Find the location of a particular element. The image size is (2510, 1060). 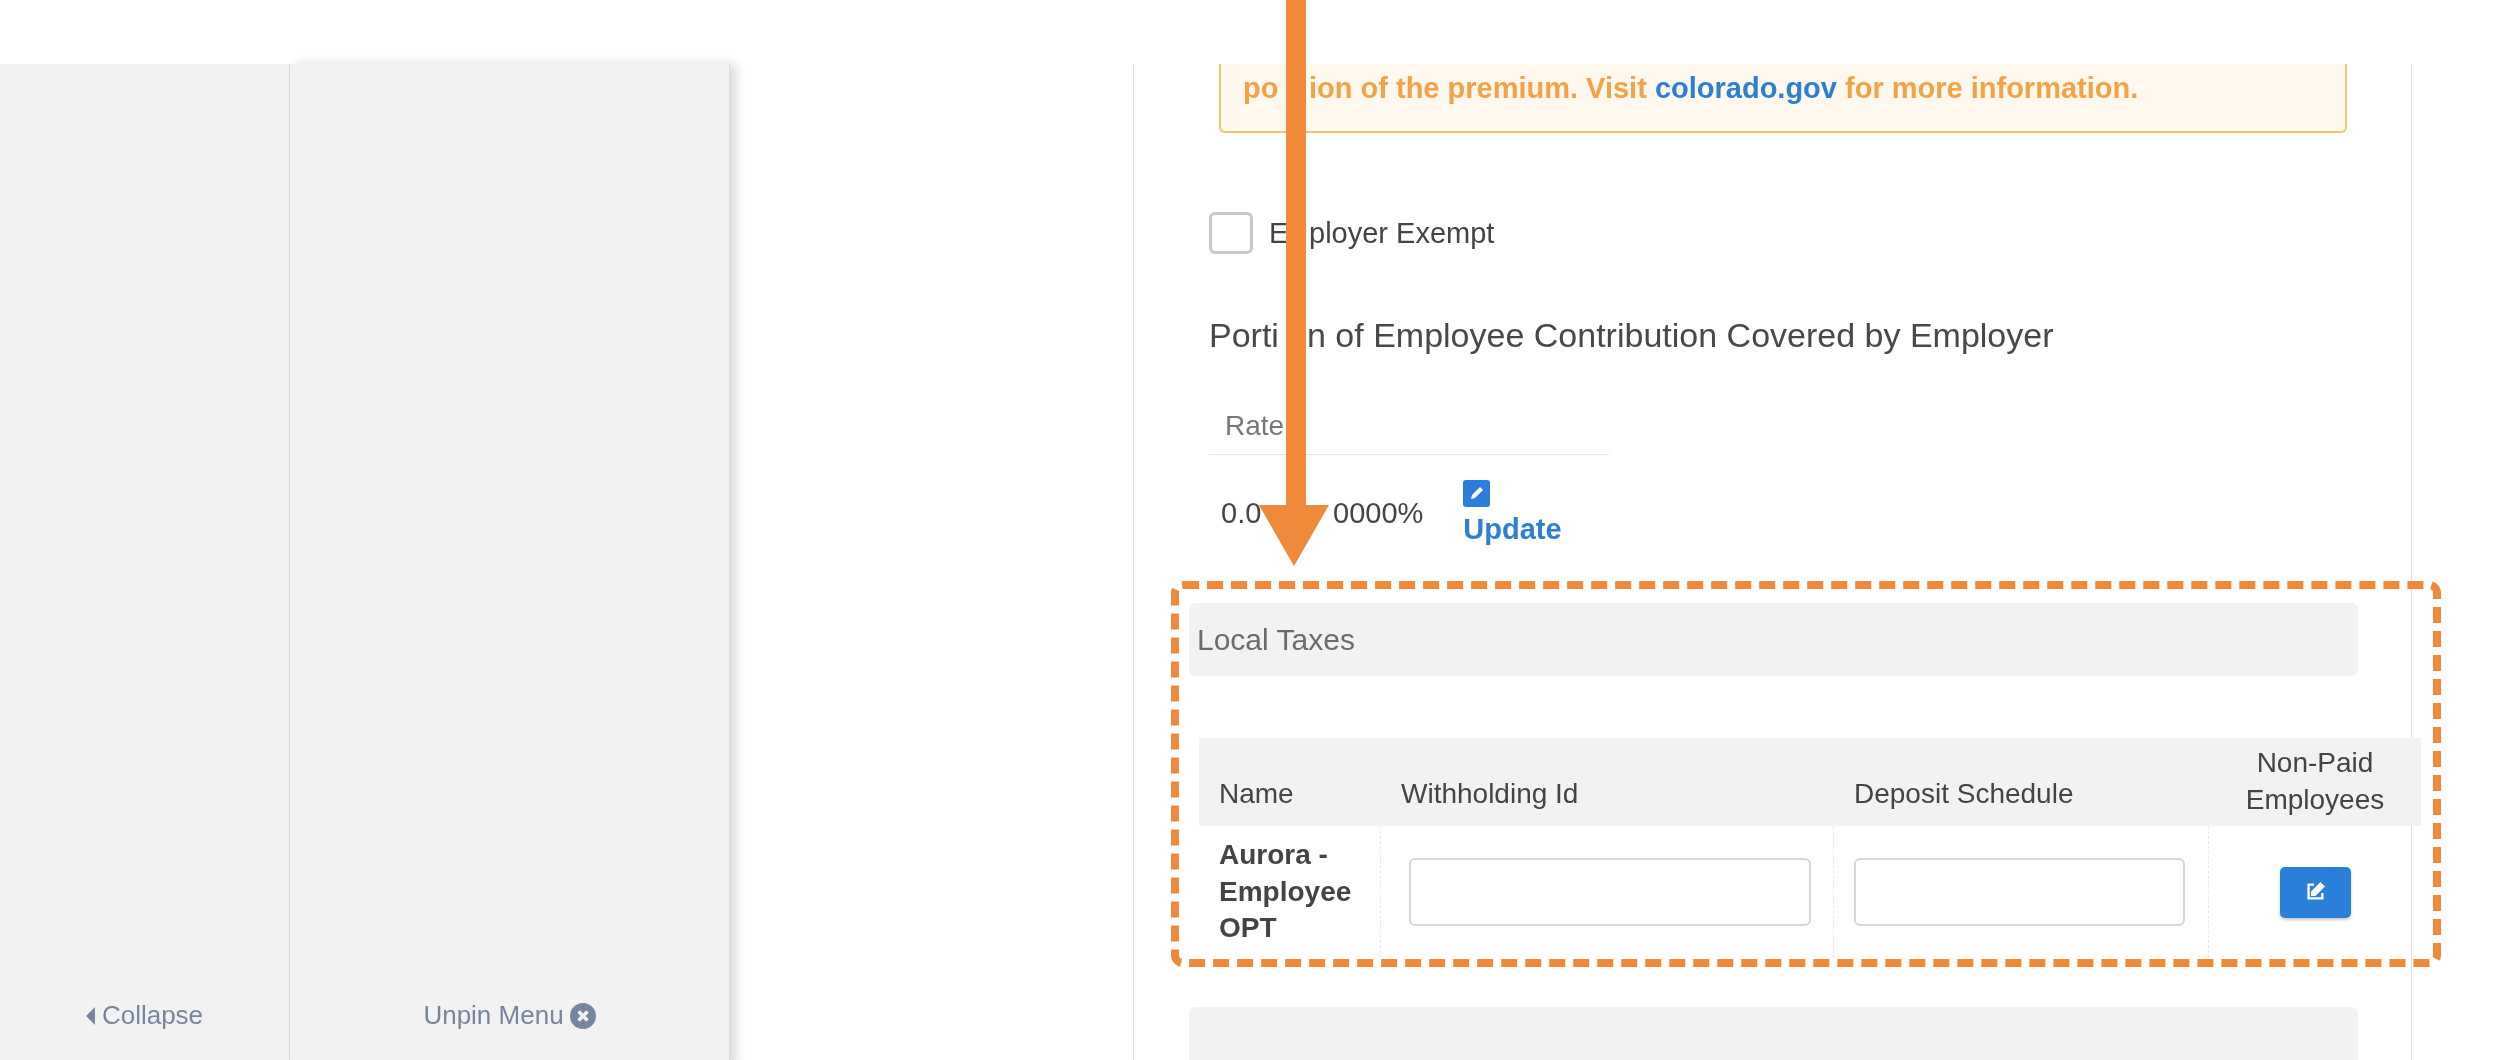

caret-left-icon is located at coordinates (90, 1015).